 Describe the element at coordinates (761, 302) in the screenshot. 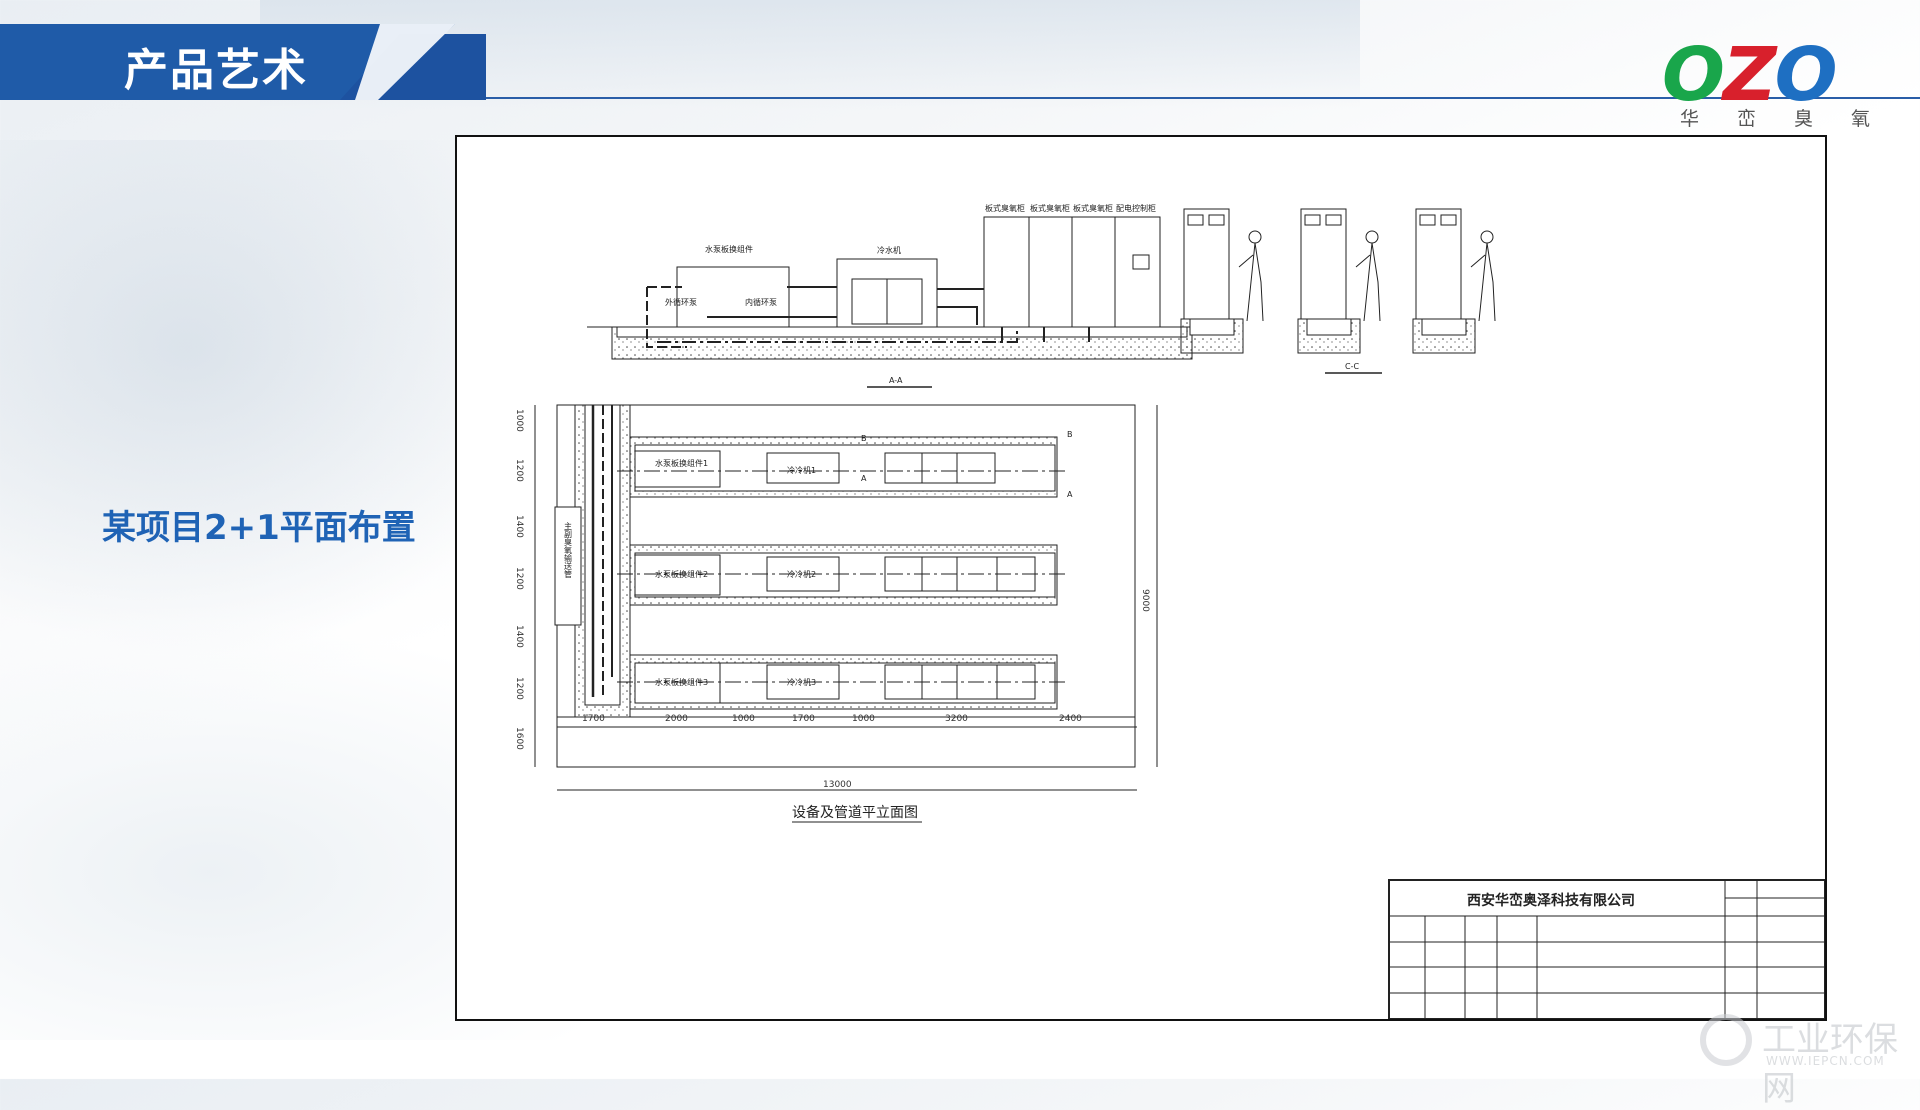

I see `aa-label: 内循环泵` at that location.